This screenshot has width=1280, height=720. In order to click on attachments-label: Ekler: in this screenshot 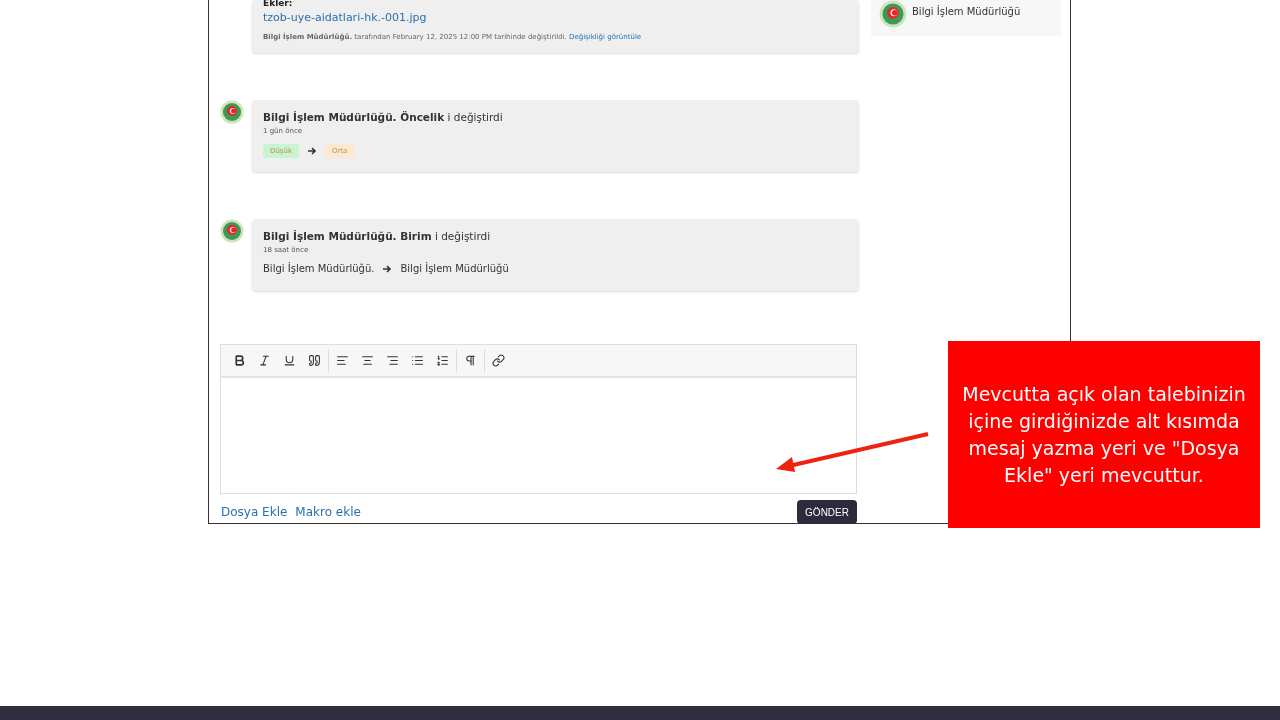, I will do `click(278, 4)`.